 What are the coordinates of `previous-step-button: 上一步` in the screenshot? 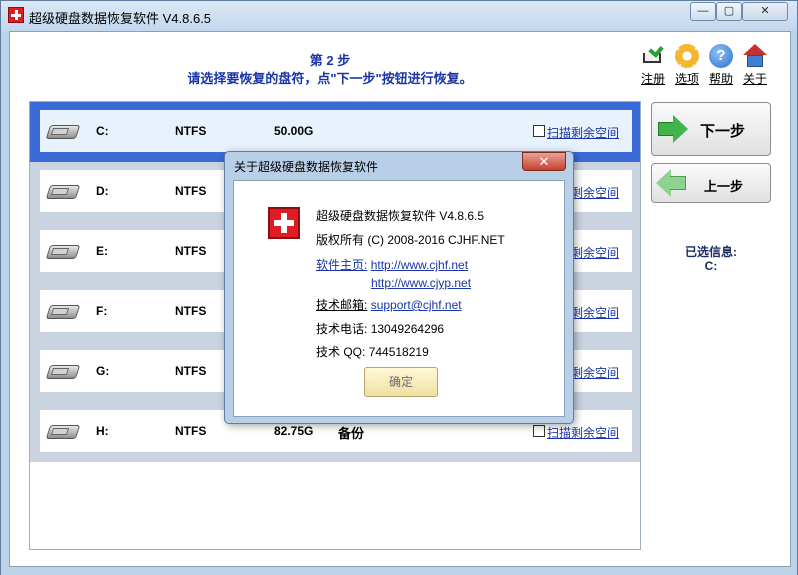 It's located at (711, 183).